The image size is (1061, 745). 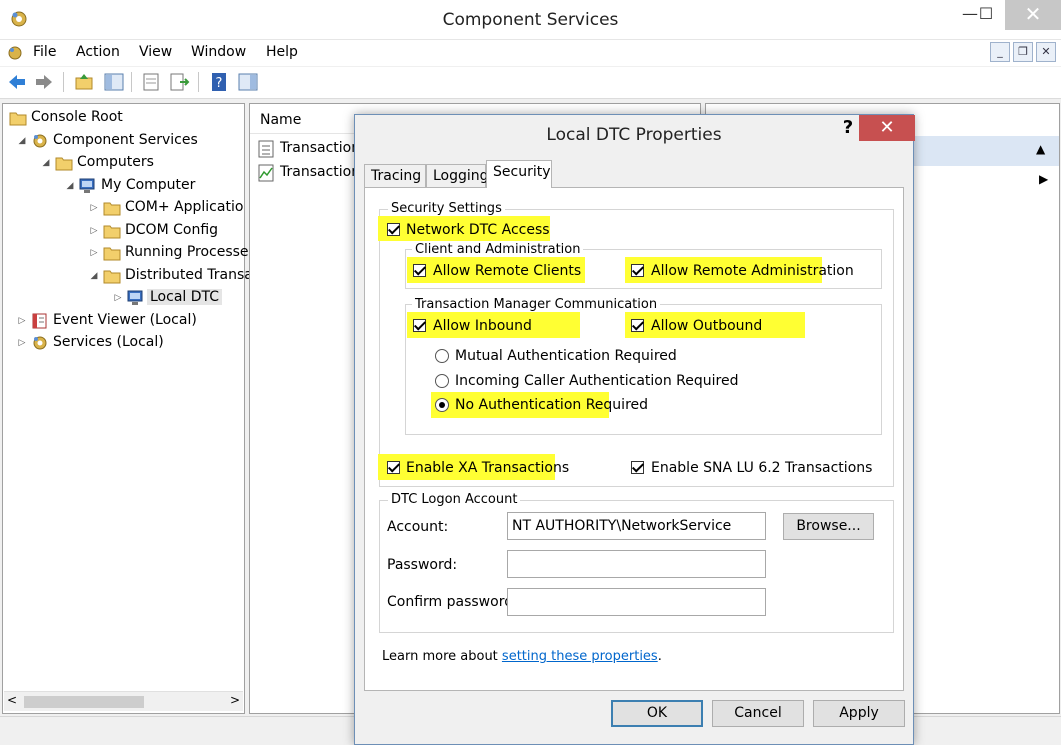 I want to click on menu-action: Action, so click(x=98, y=52).